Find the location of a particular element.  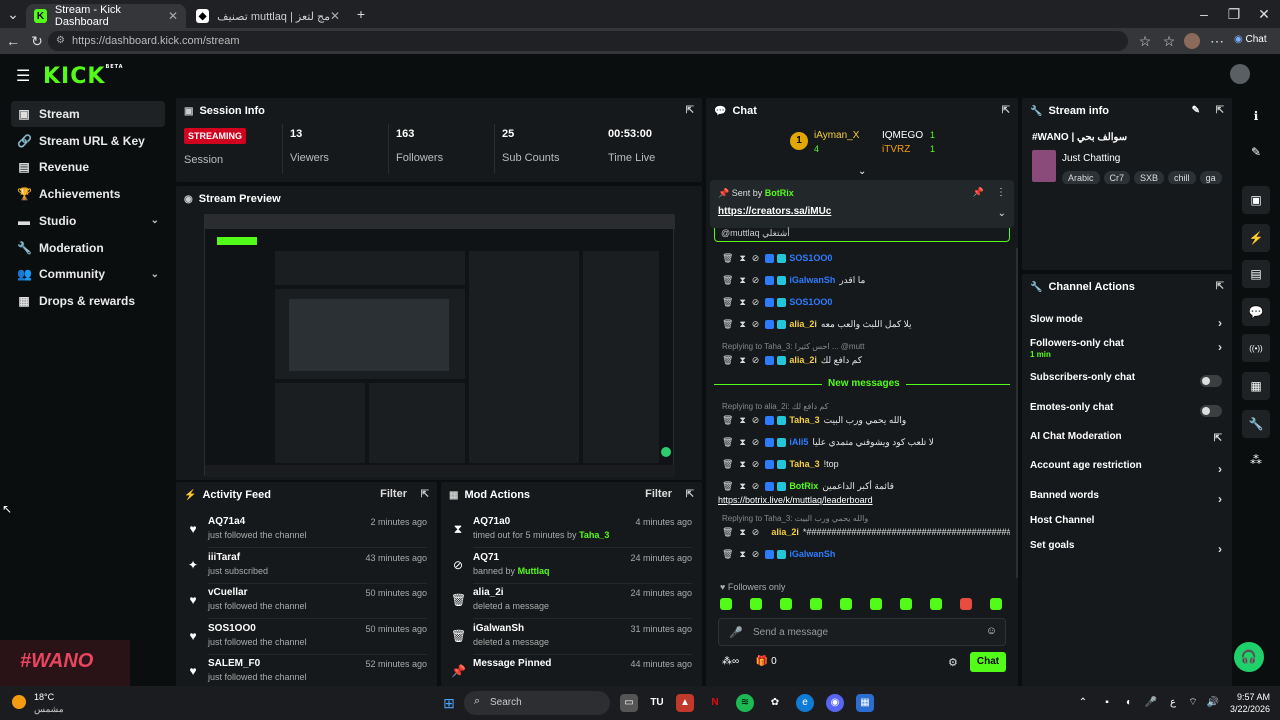

sidebar-item: ▦ Drops & rewards is located at coordinates (88, 301).